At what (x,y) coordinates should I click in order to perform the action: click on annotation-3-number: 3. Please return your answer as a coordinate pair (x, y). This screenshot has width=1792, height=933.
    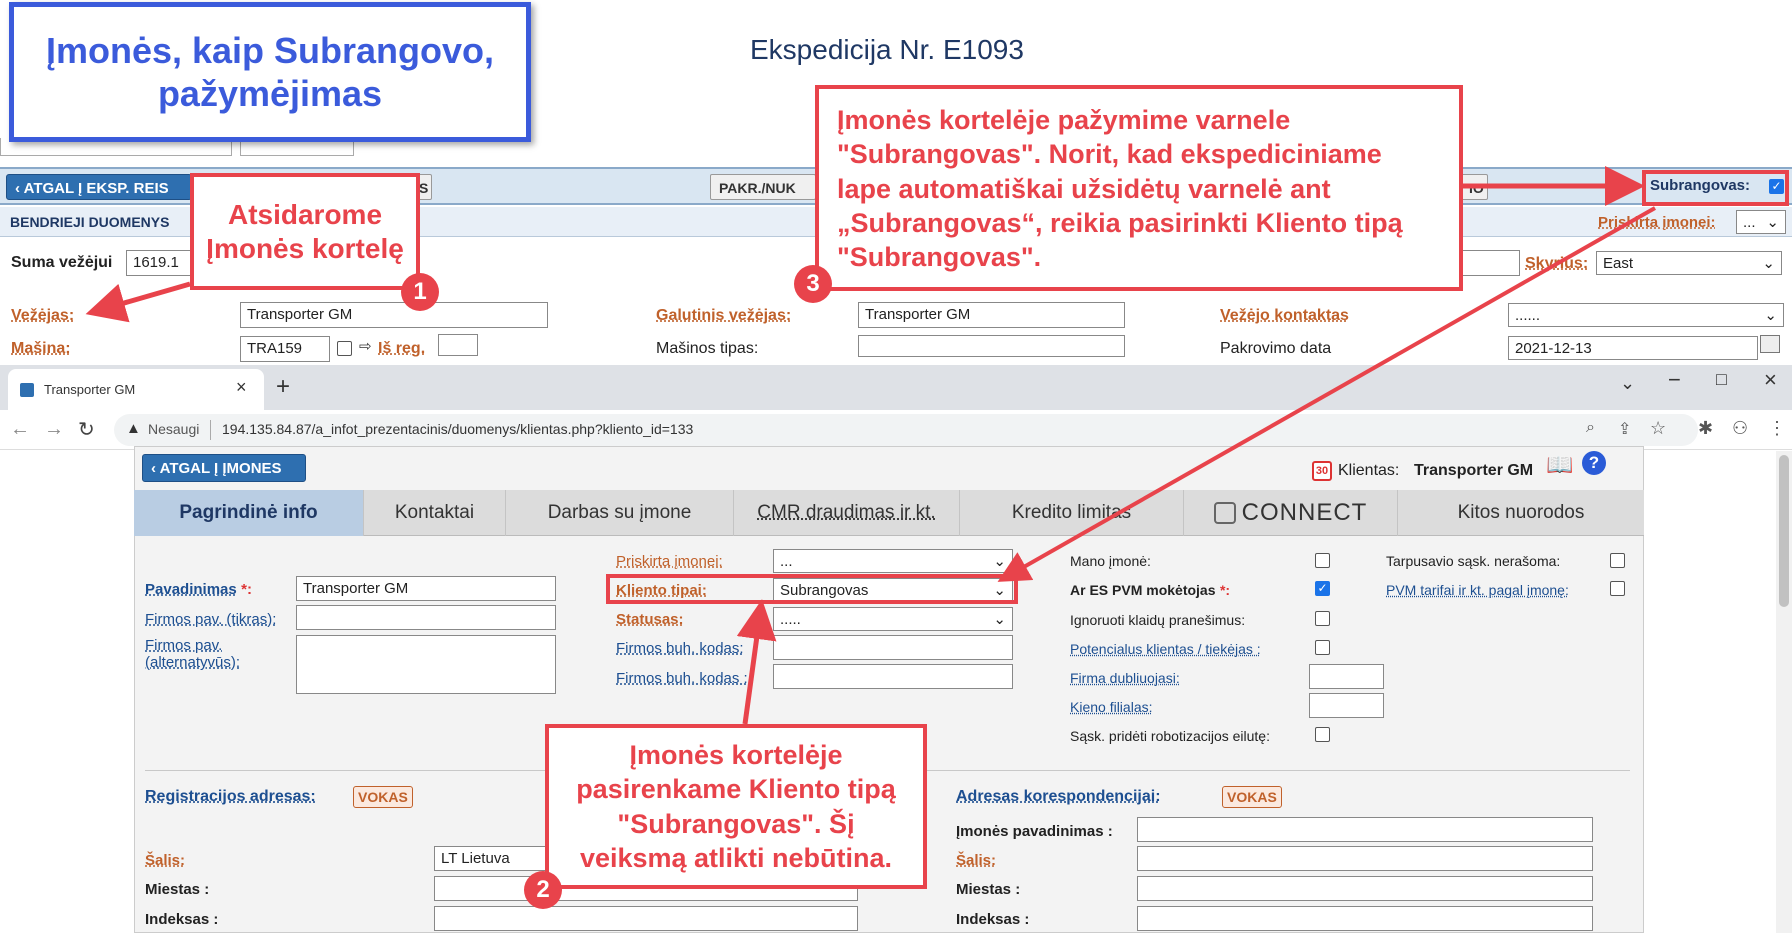
    Looking at the image, I should click on (813, 284).